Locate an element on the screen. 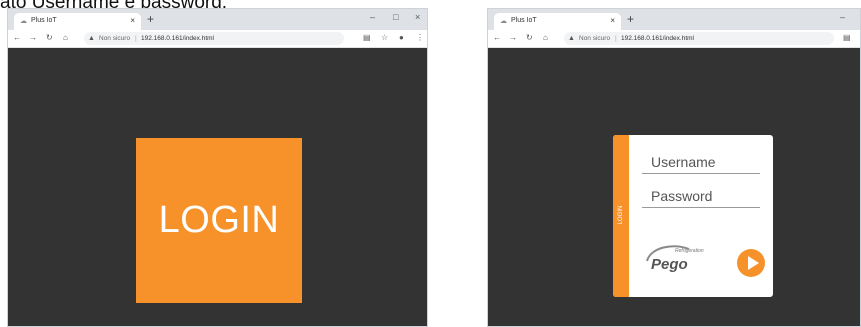  menu-dots-icon: ⋮ is located at coordinates (420, 37).